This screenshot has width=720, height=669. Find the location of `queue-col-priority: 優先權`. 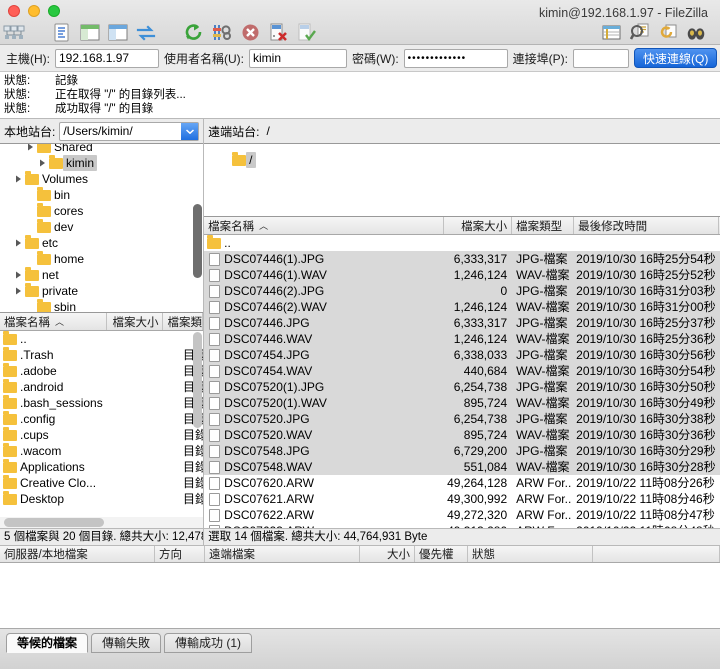

queue-col-priority: 優先權 is located at coordinates (441, 554).